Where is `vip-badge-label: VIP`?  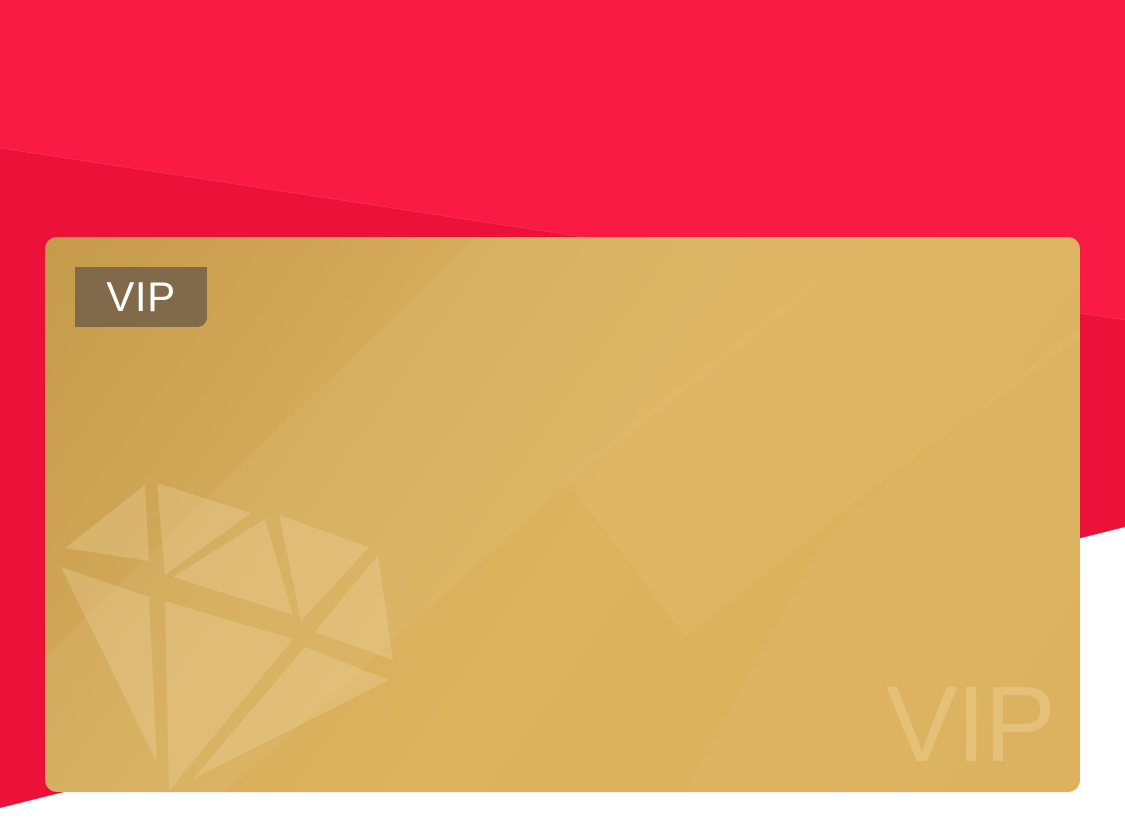 vip-badge-label: VIP is located at coordinates (141, 296).